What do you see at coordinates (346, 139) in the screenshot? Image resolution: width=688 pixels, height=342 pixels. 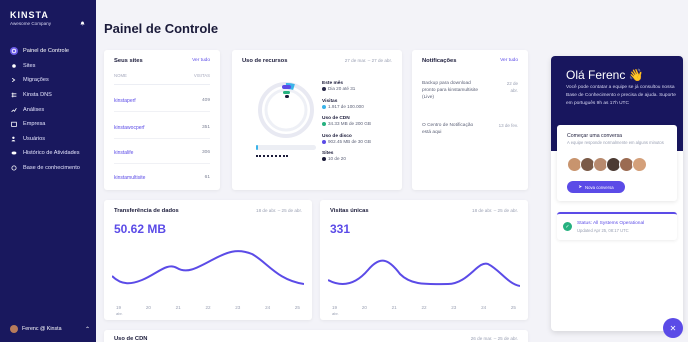 I see `res-disk: Uso de disco 902.45 MB de 30 GB` at bounding box center [346, 139].